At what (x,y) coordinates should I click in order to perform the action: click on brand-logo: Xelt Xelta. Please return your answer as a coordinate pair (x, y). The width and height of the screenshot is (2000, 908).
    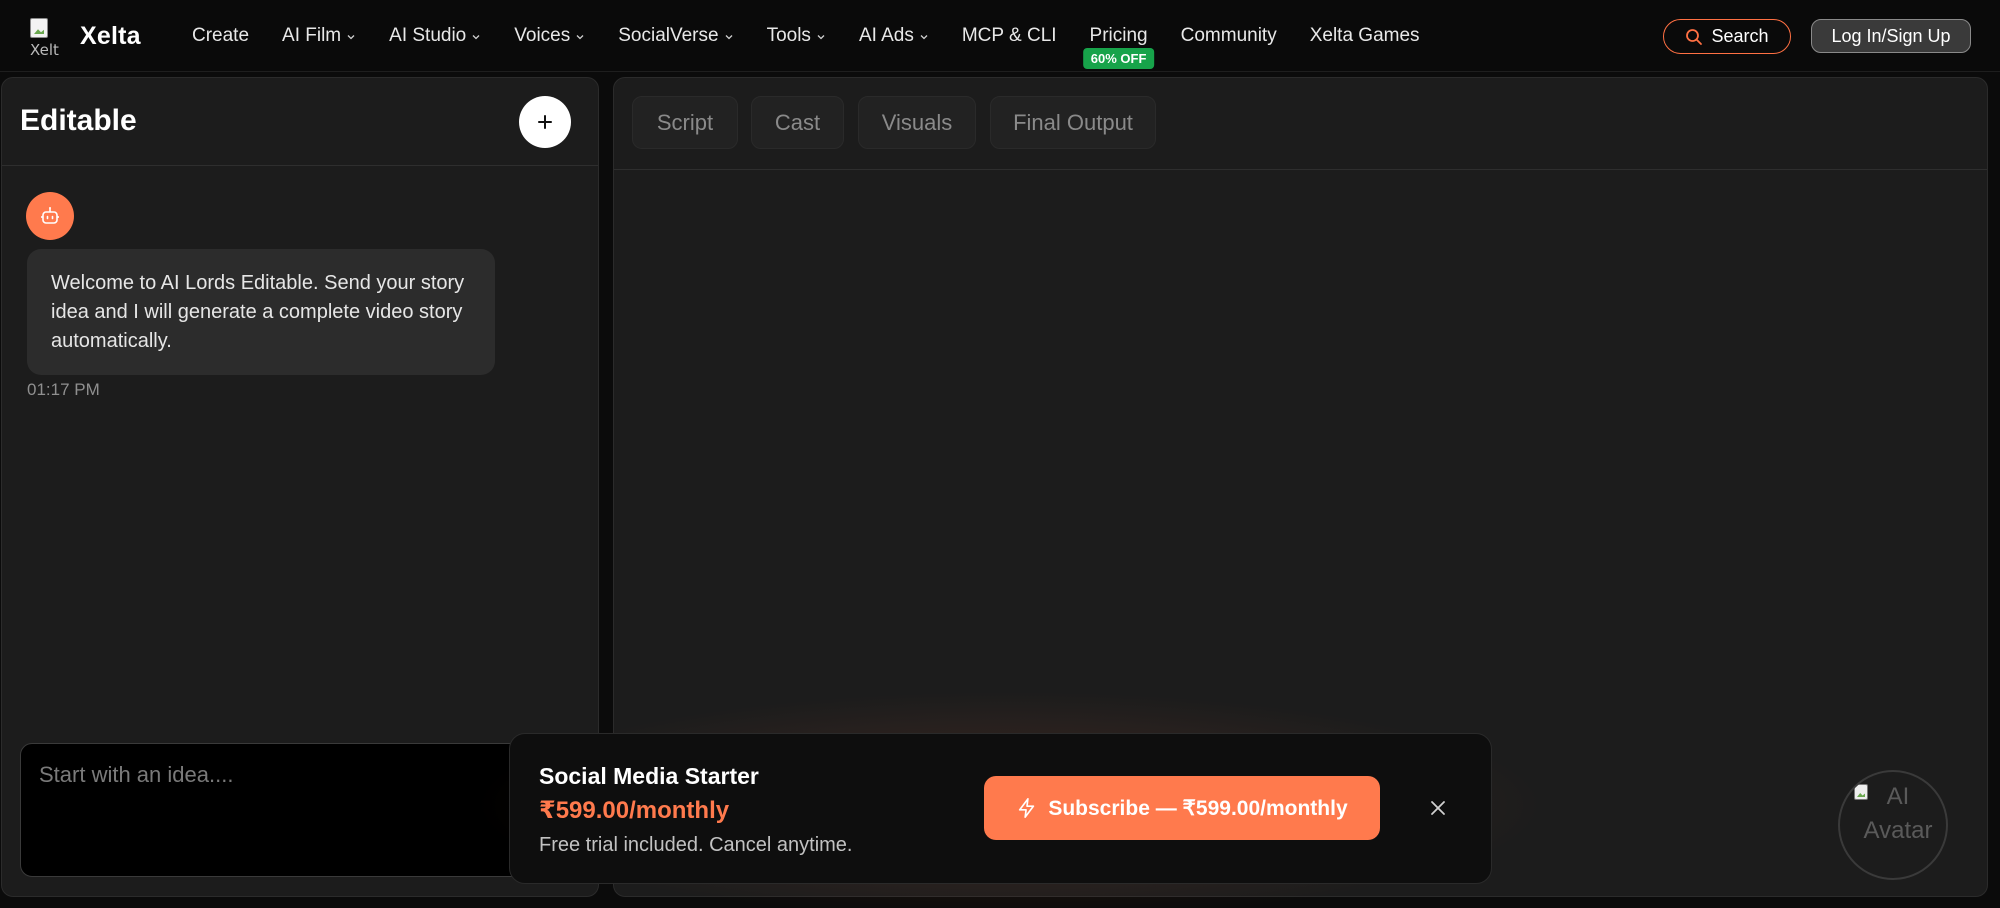
    Looking at the image, I should click on (84, 36).